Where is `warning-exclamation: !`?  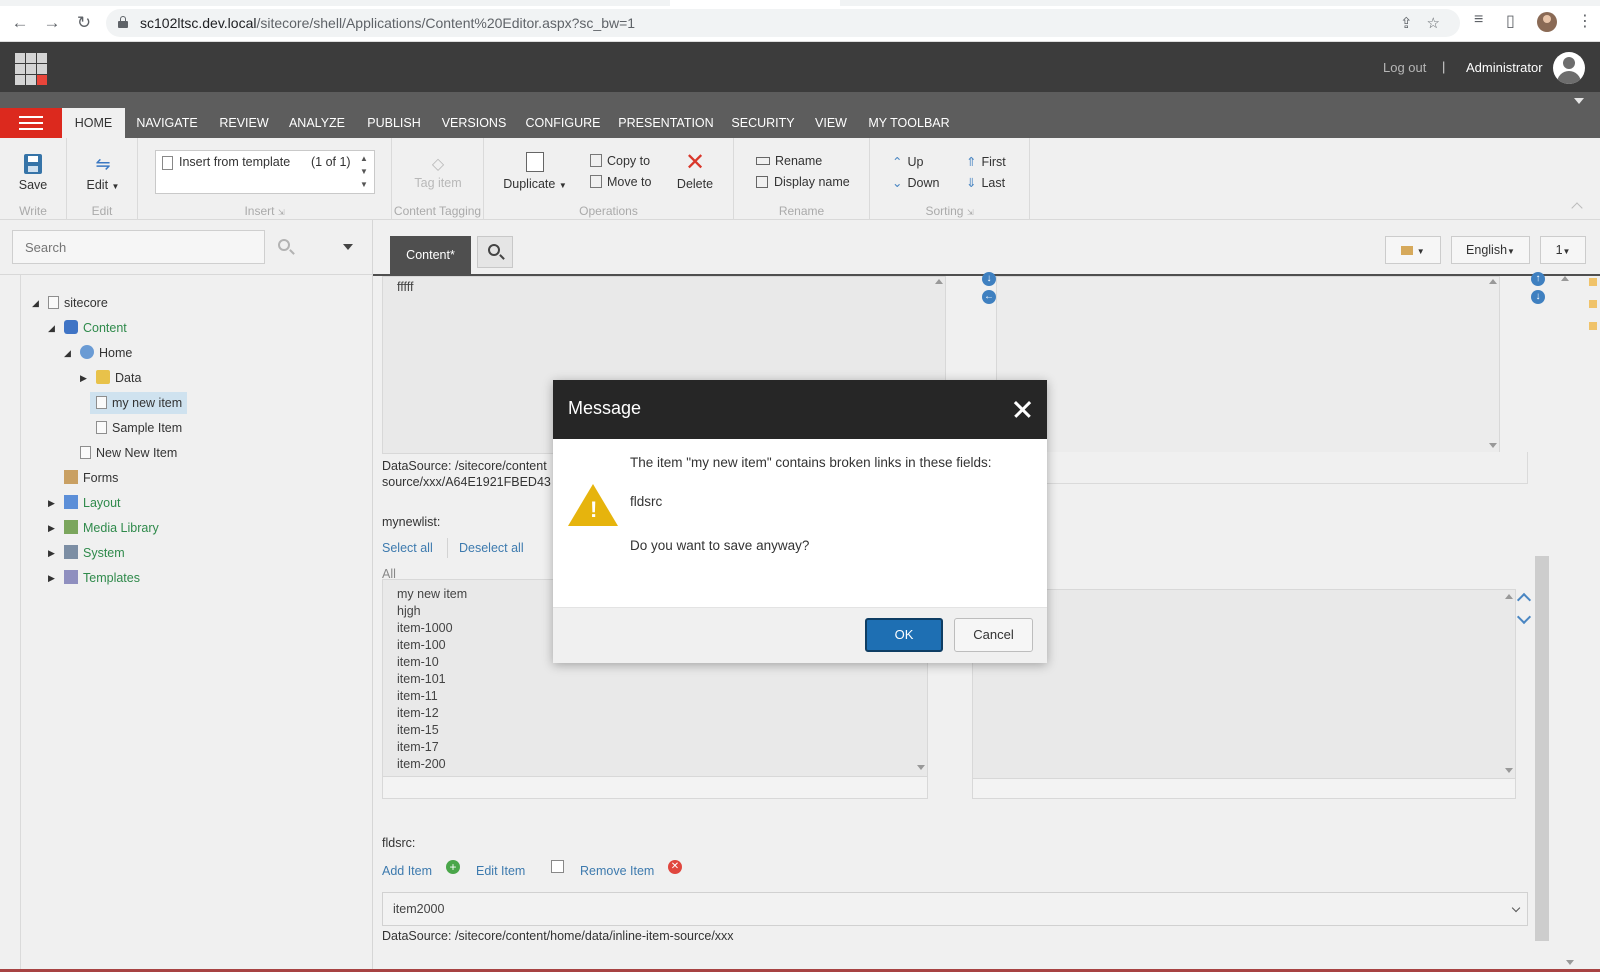
warning-exclamation: ! is located at coordinates (594, 509).